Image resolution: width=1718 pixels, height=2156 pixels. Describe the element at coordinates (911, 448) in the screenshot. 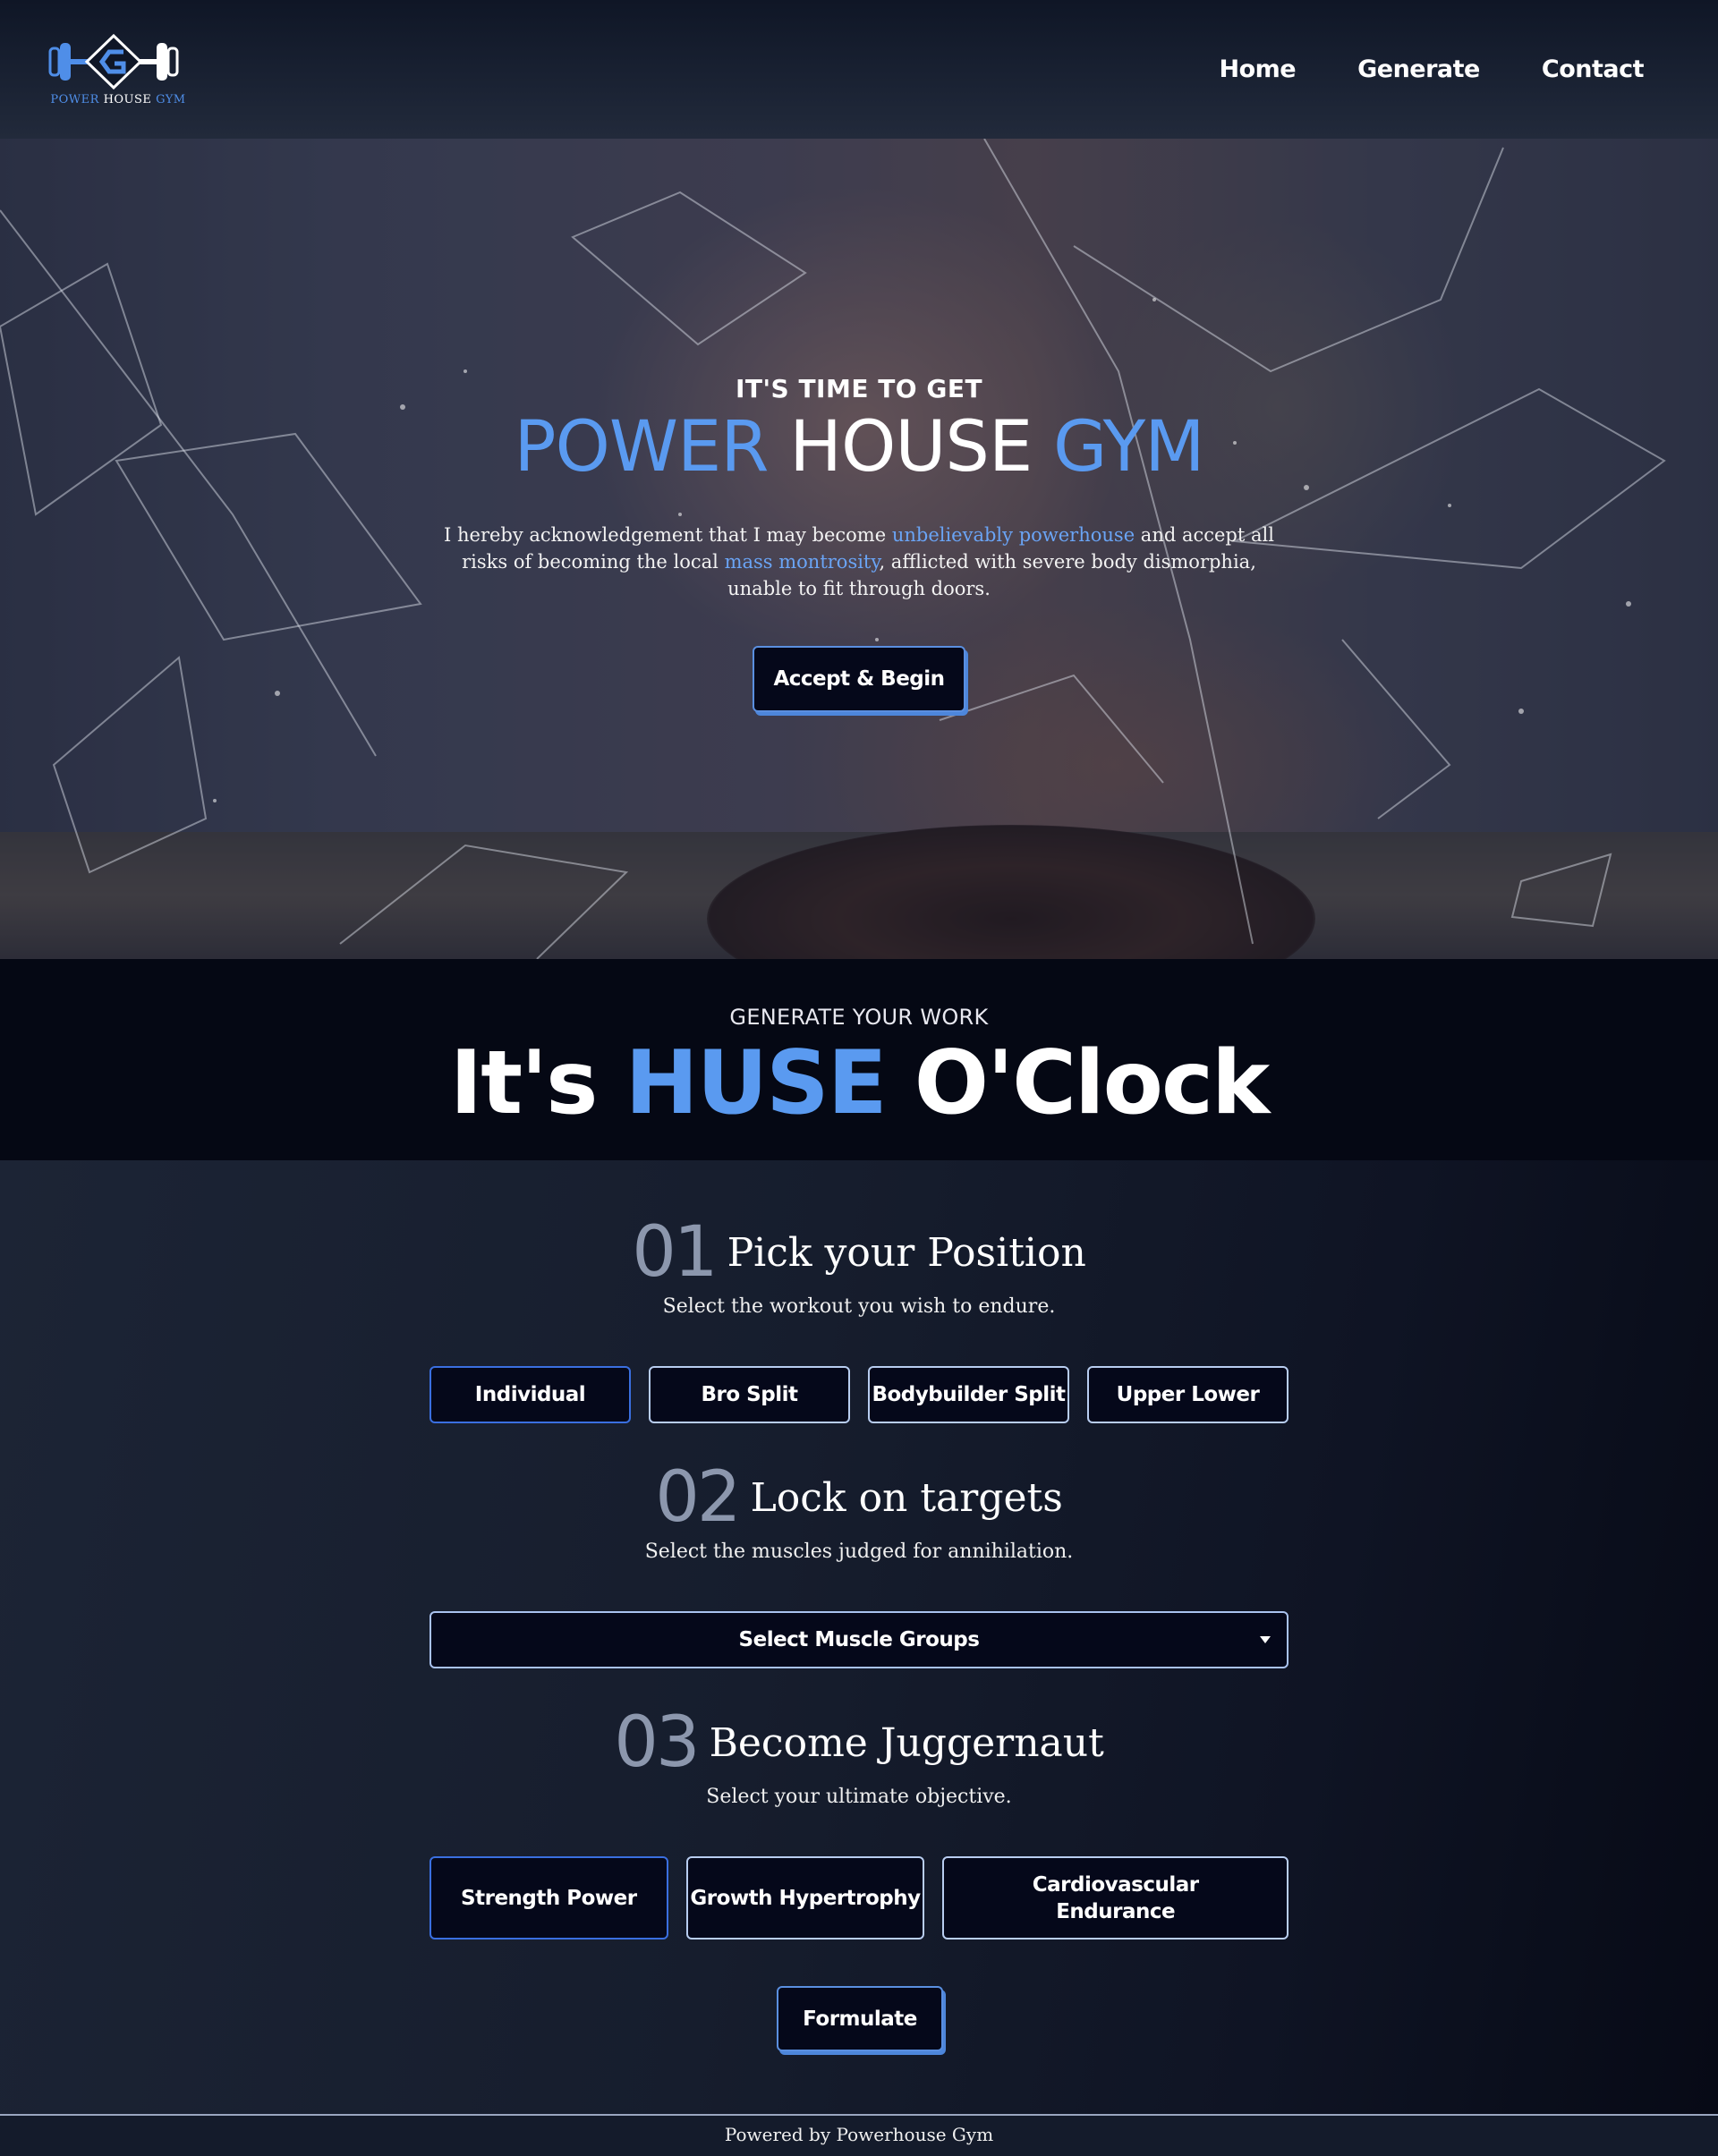

I see `hero-title-house: HOUSE` at that location.